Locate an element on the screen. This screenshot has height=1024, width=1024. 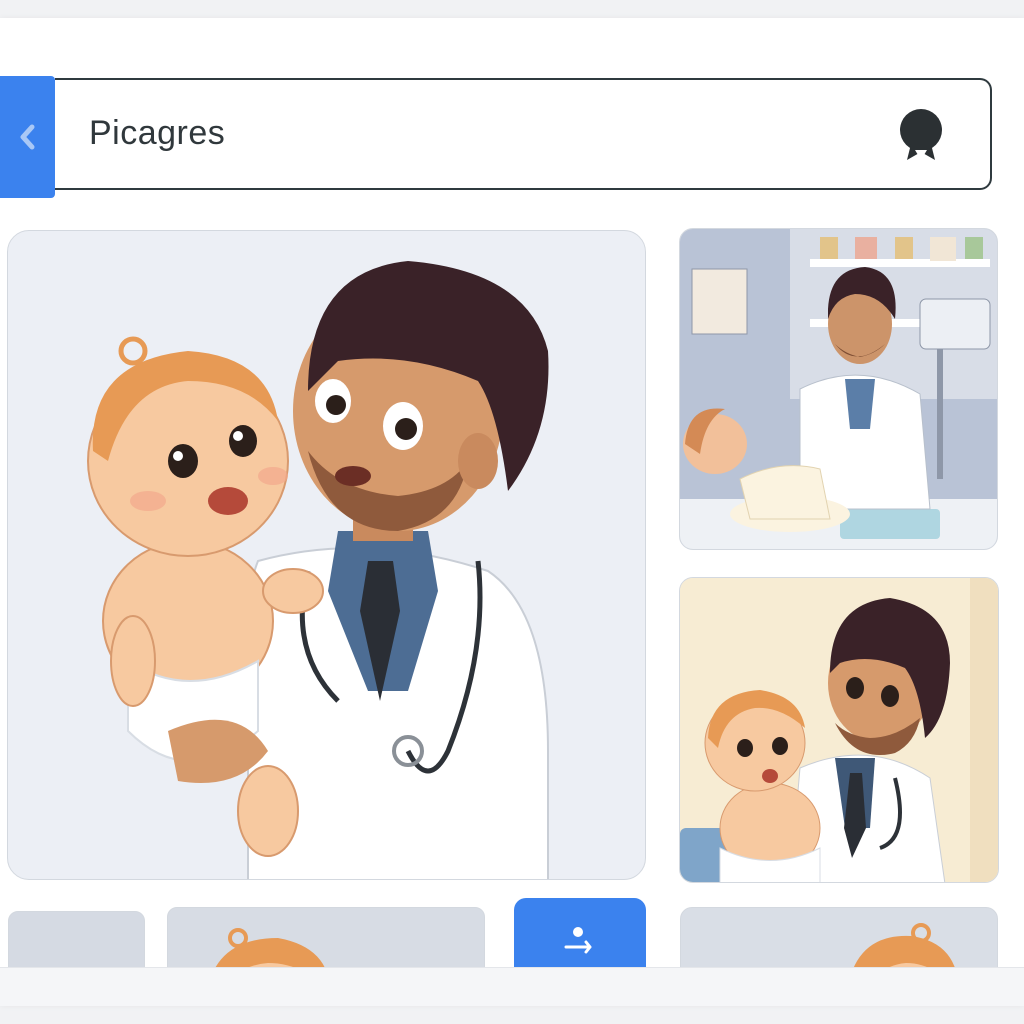
image-card-doctor-baby is located at coordinates (839, 730).